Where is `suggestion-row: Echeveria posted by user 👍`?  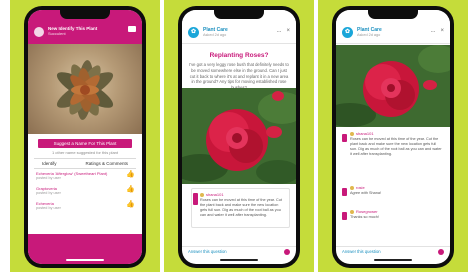 suggestion-row: Echeveria posted by user 👍 is located at coordinates (85, 208).